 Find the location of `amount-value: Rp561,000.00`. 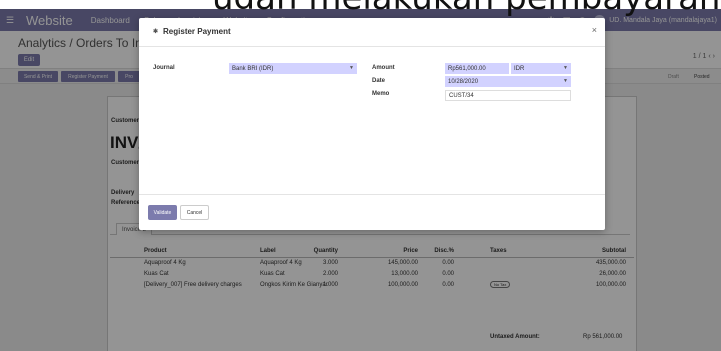

amount-value: Rp561,000.00 is located at coordinates (467, 68).